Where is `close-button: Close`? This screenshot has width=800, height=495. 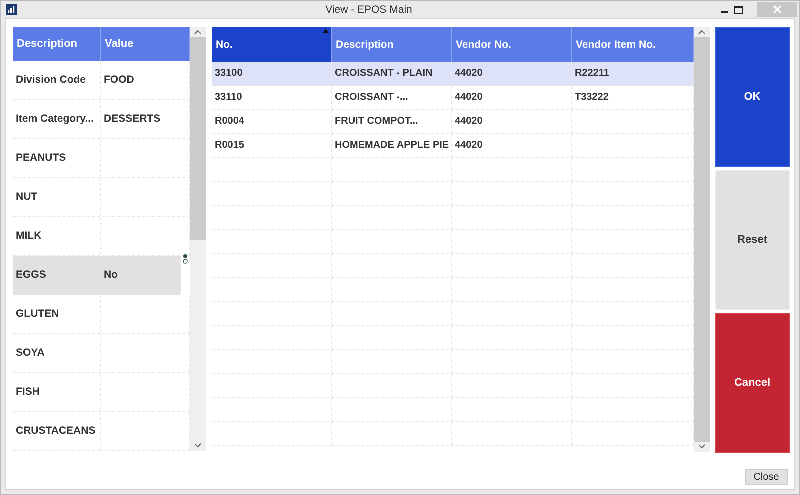
close-button: Close is located at coordinates (766, 477).